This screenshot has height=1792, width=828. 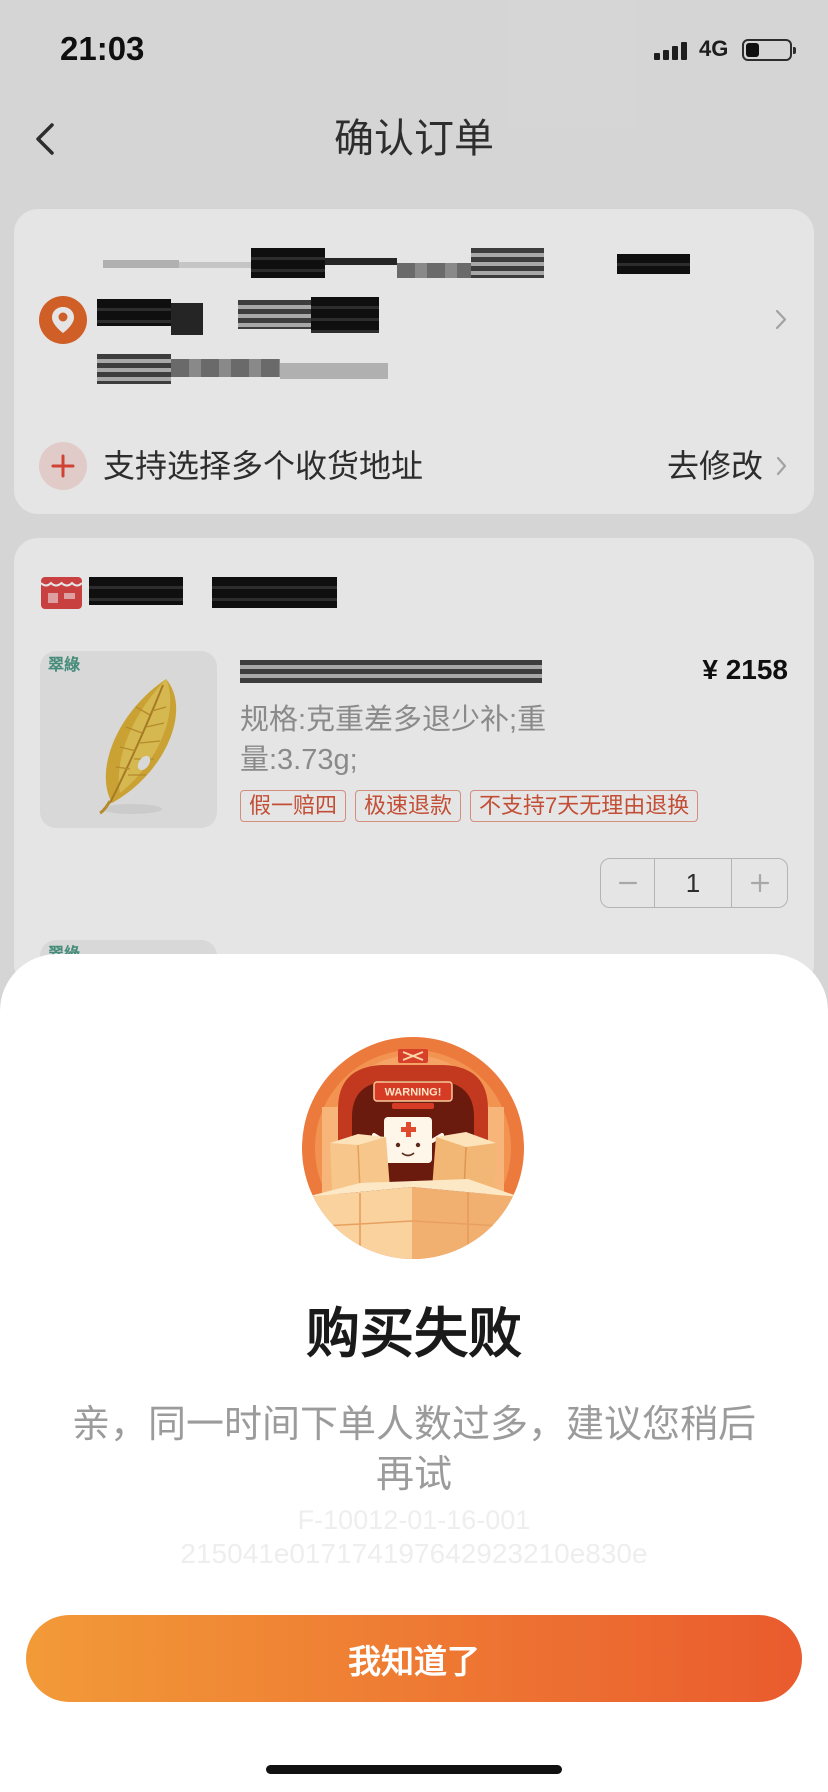 I want to click on acknowledge-button: 我知道了, so click(x=414, y=1658).